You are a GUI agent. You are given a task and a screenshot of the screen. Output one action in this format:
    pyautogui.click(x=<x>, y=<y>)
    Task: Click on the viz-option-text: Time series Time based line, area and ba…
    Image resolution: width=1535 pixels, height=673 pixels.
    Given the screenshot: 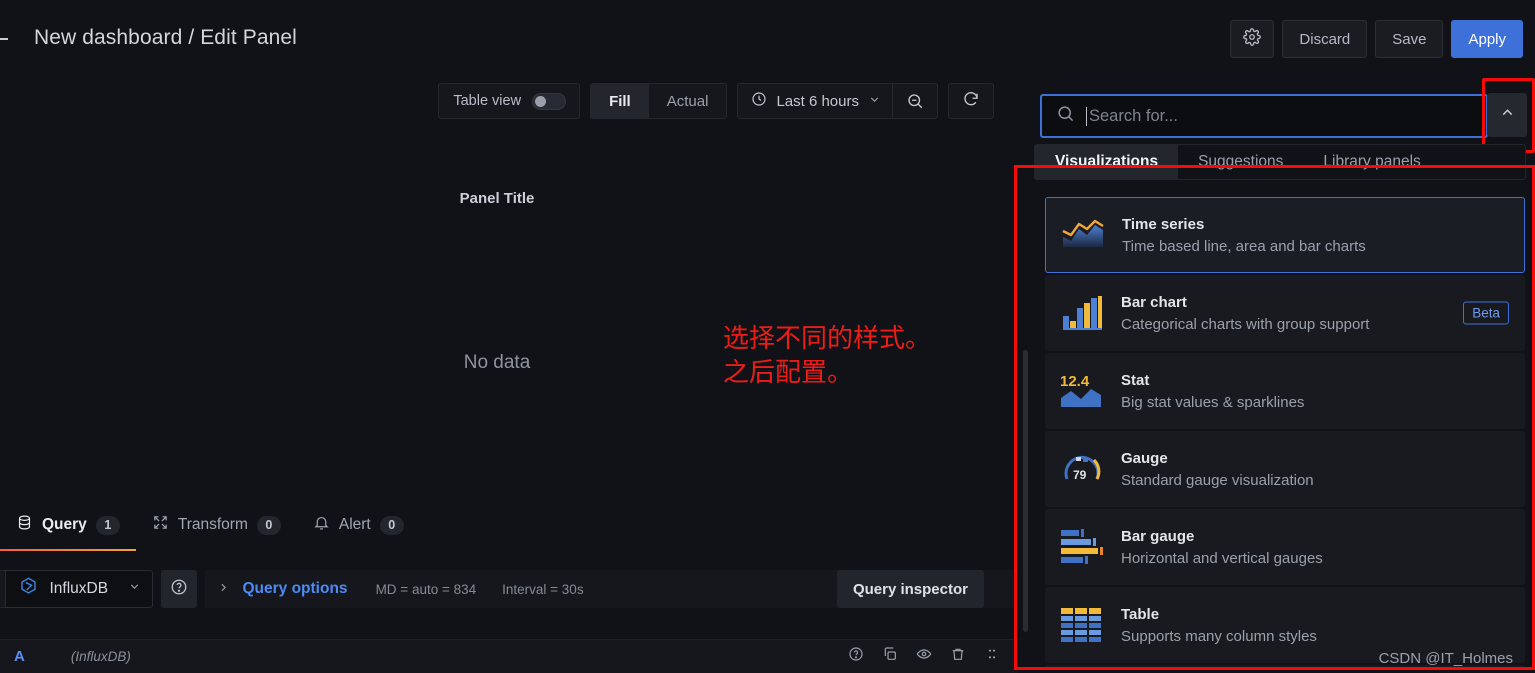 What is the action you would take?
    pyautogui.click(x=1244, y=235)
    